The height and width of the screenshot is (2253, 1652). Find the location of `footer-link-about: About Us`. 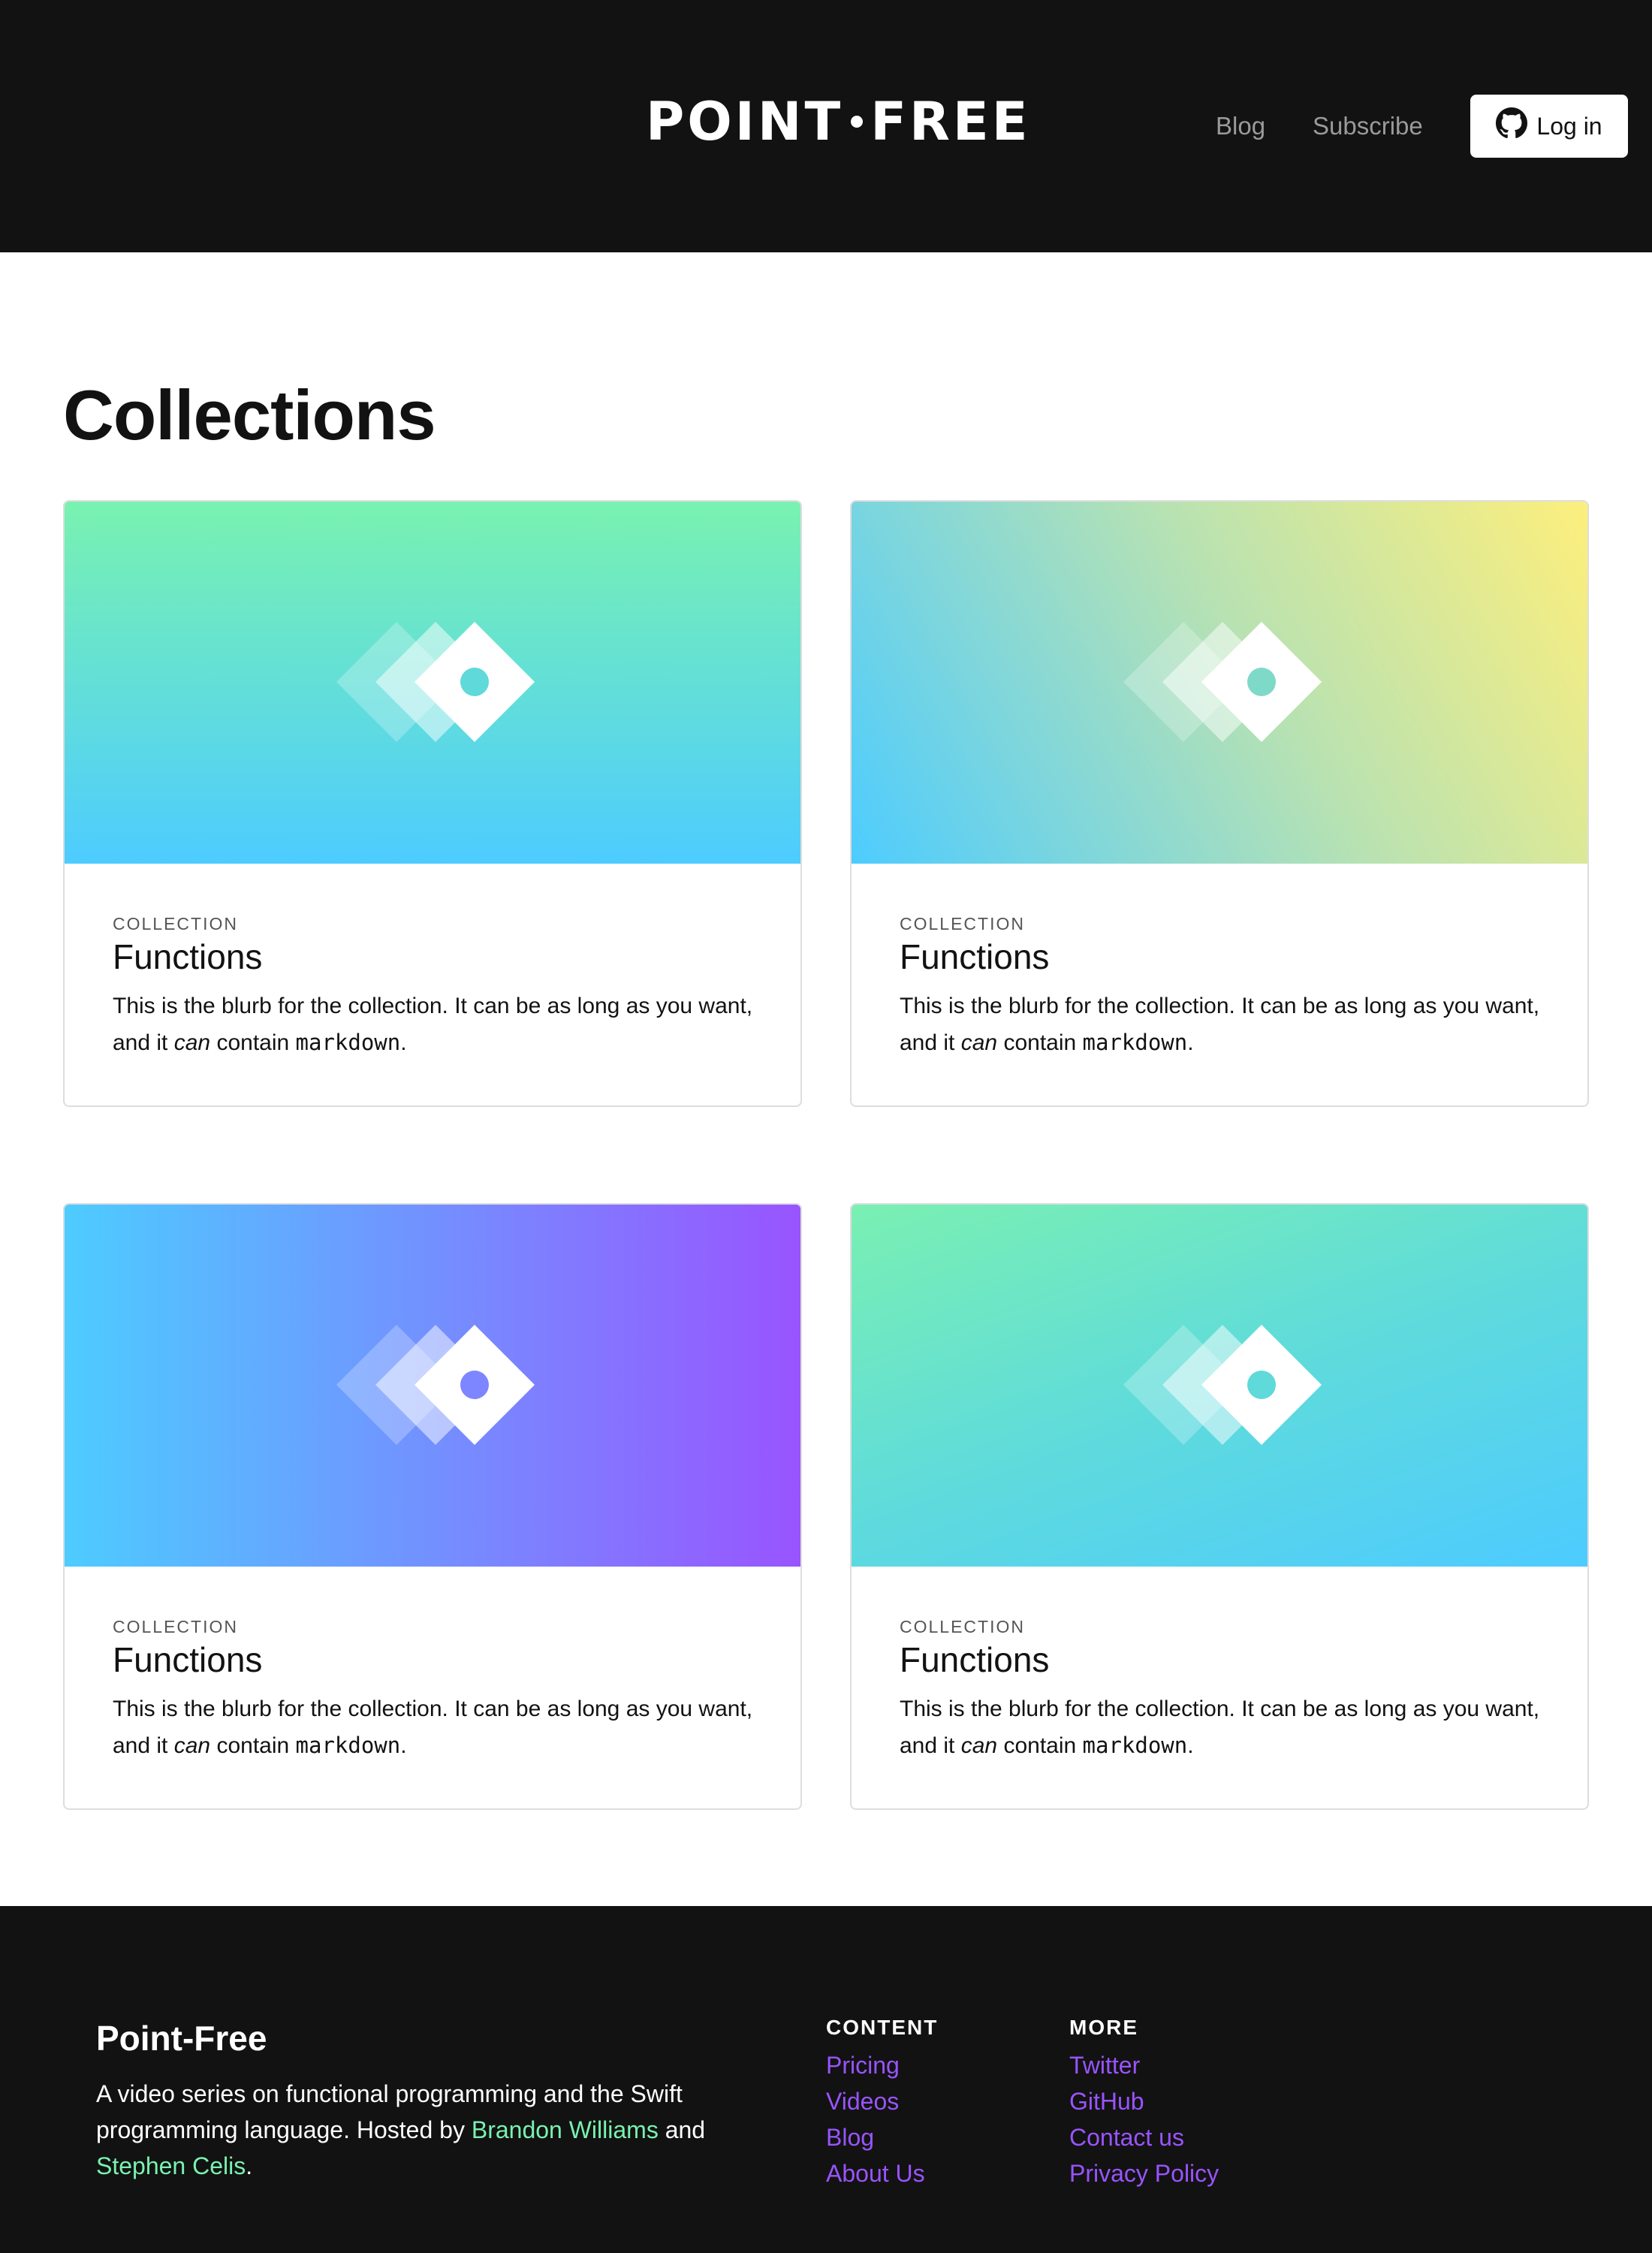

footer-link-about: About Us is located at coordinates (882, 2173).